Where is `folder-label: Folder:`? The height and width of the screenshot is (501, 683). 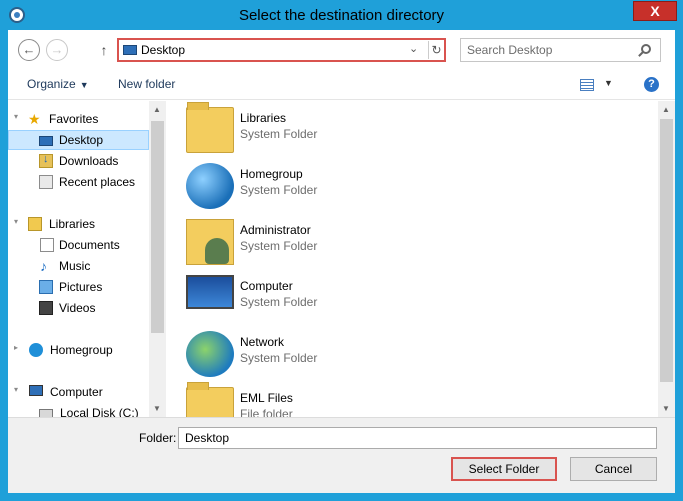 folder-label: Folder: is located at coordinates (158, 438).